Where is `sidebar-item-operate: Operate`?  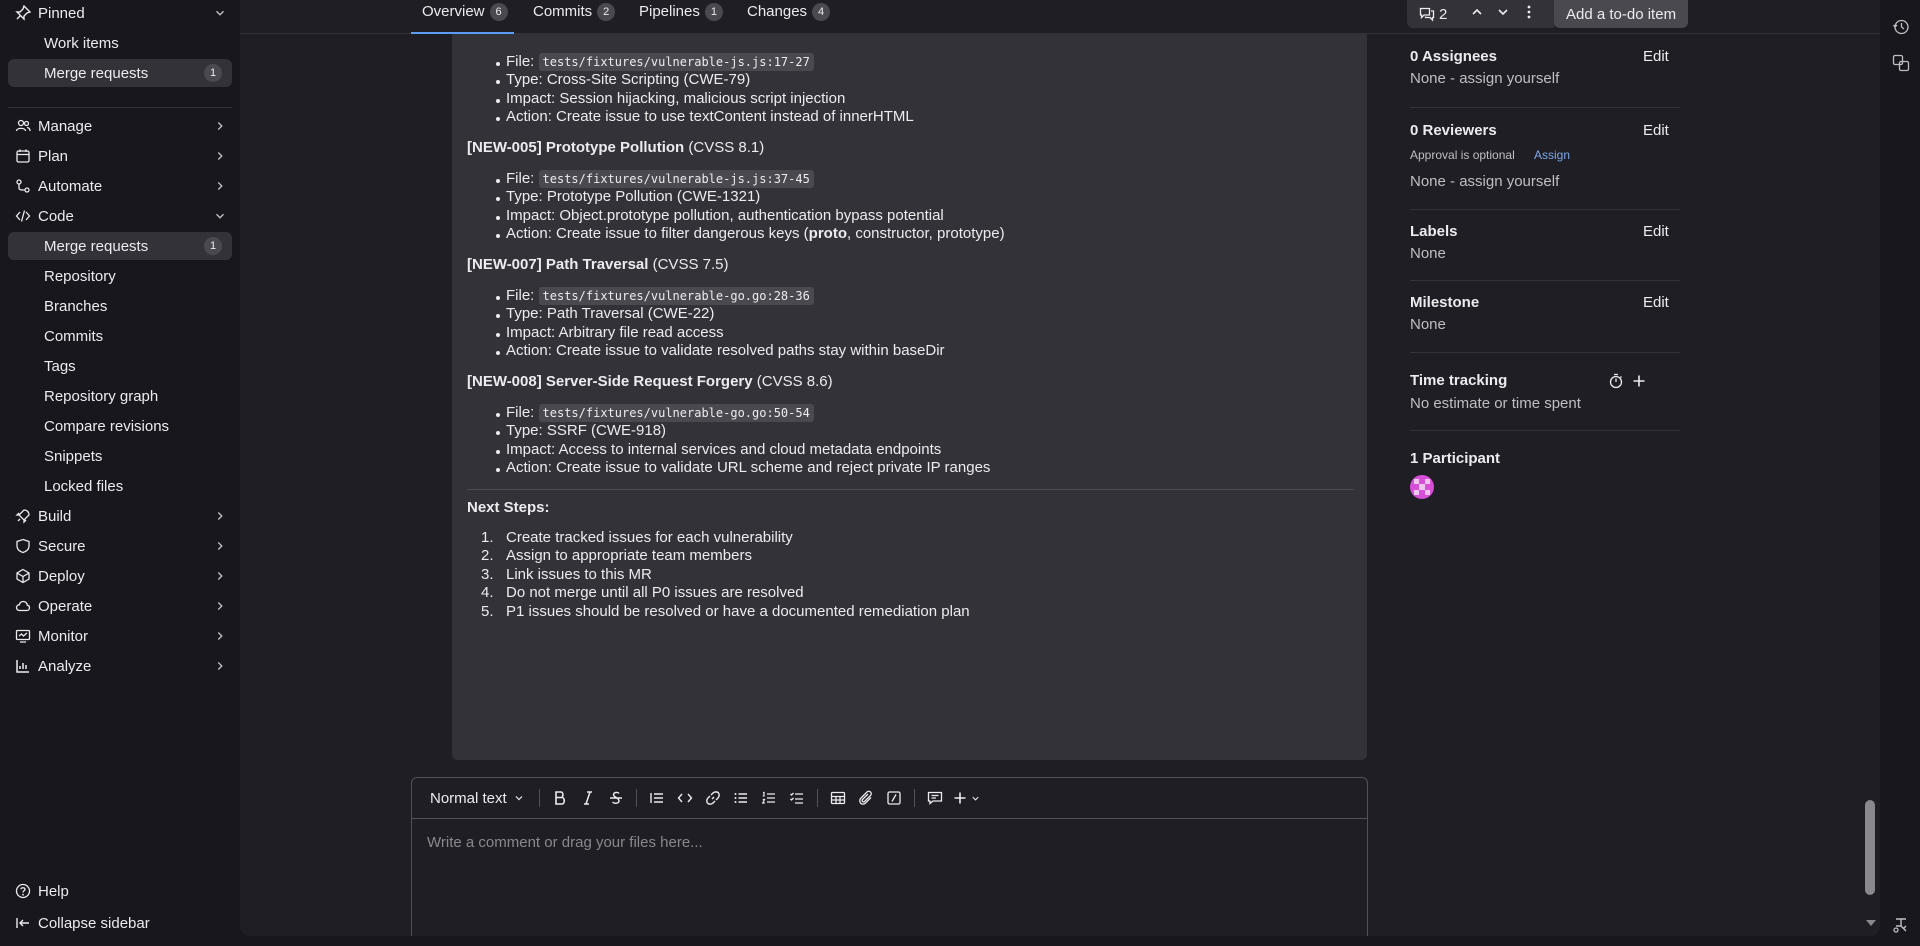
sidebar-item-operate: Operate is located at coordinates (120, 606).